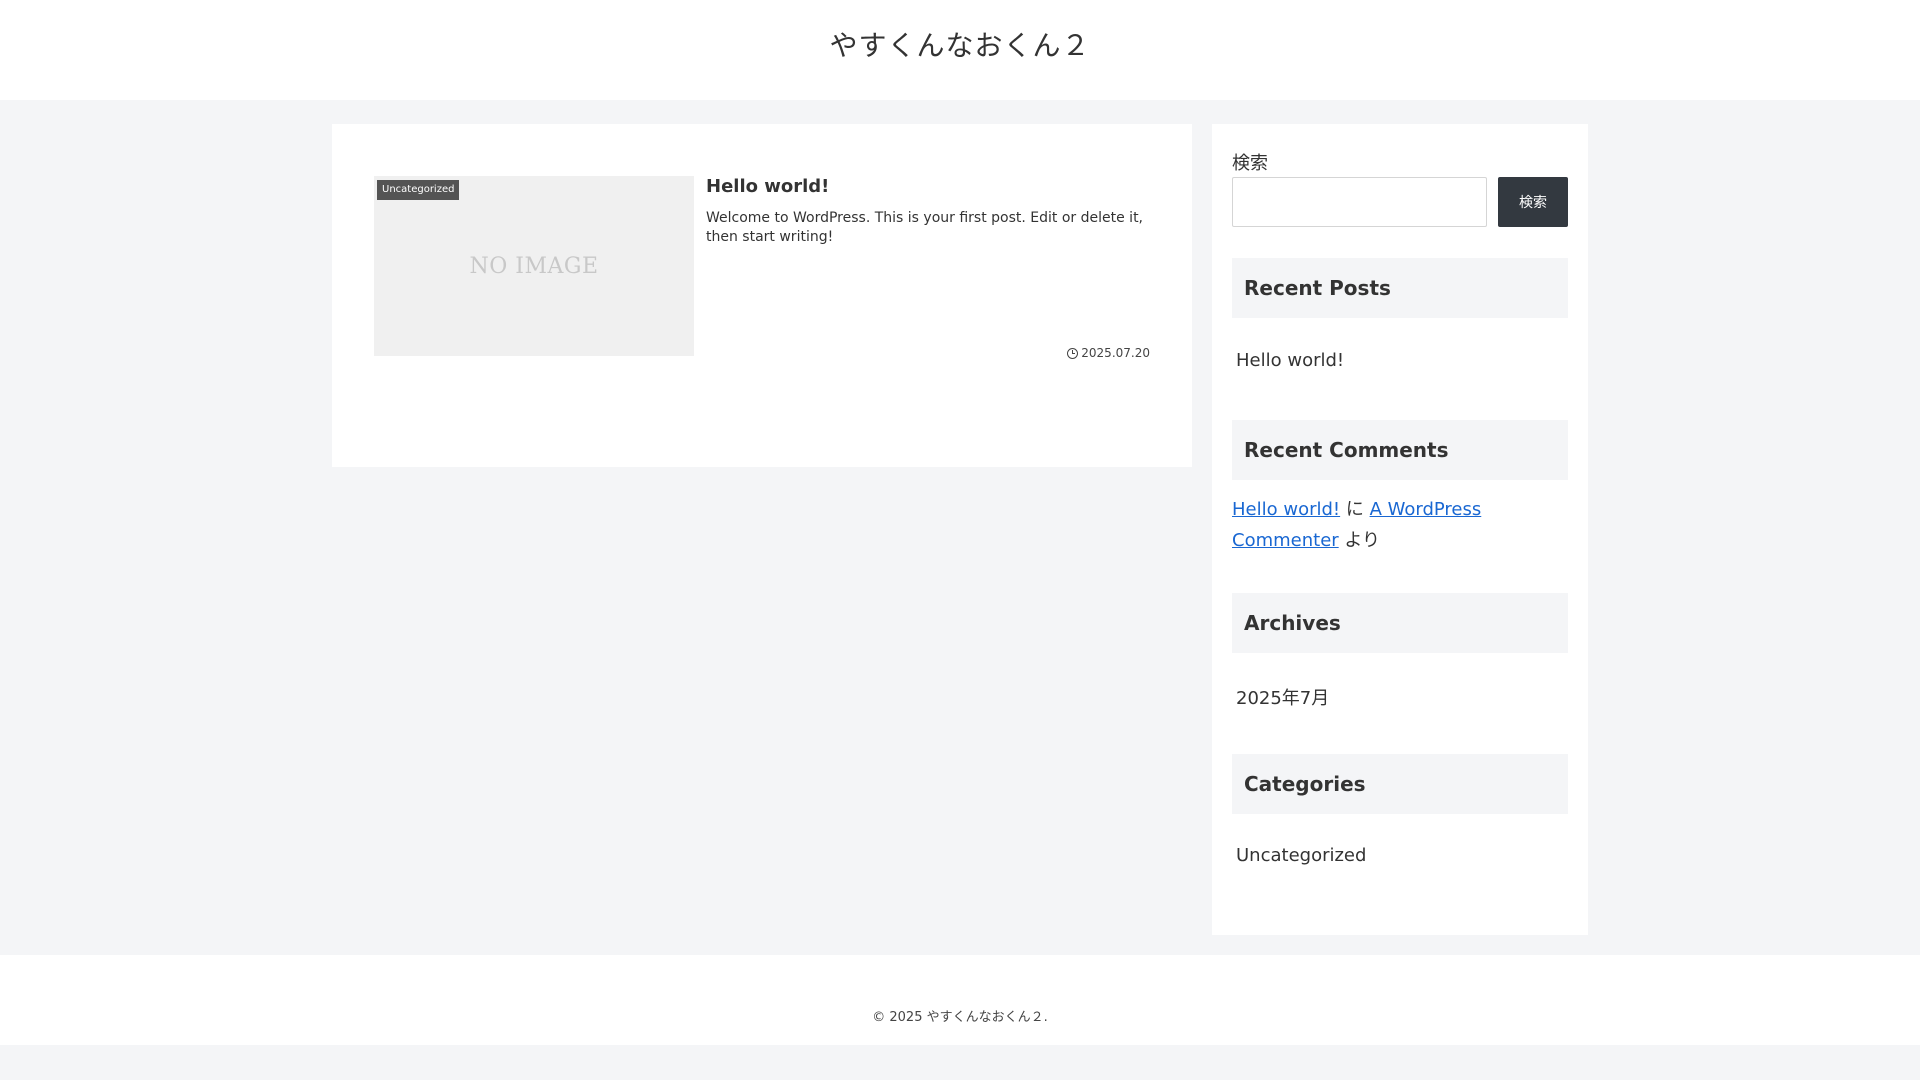  I want to click on no-image-placeholder: NO IMAGE, so click(534, 266).